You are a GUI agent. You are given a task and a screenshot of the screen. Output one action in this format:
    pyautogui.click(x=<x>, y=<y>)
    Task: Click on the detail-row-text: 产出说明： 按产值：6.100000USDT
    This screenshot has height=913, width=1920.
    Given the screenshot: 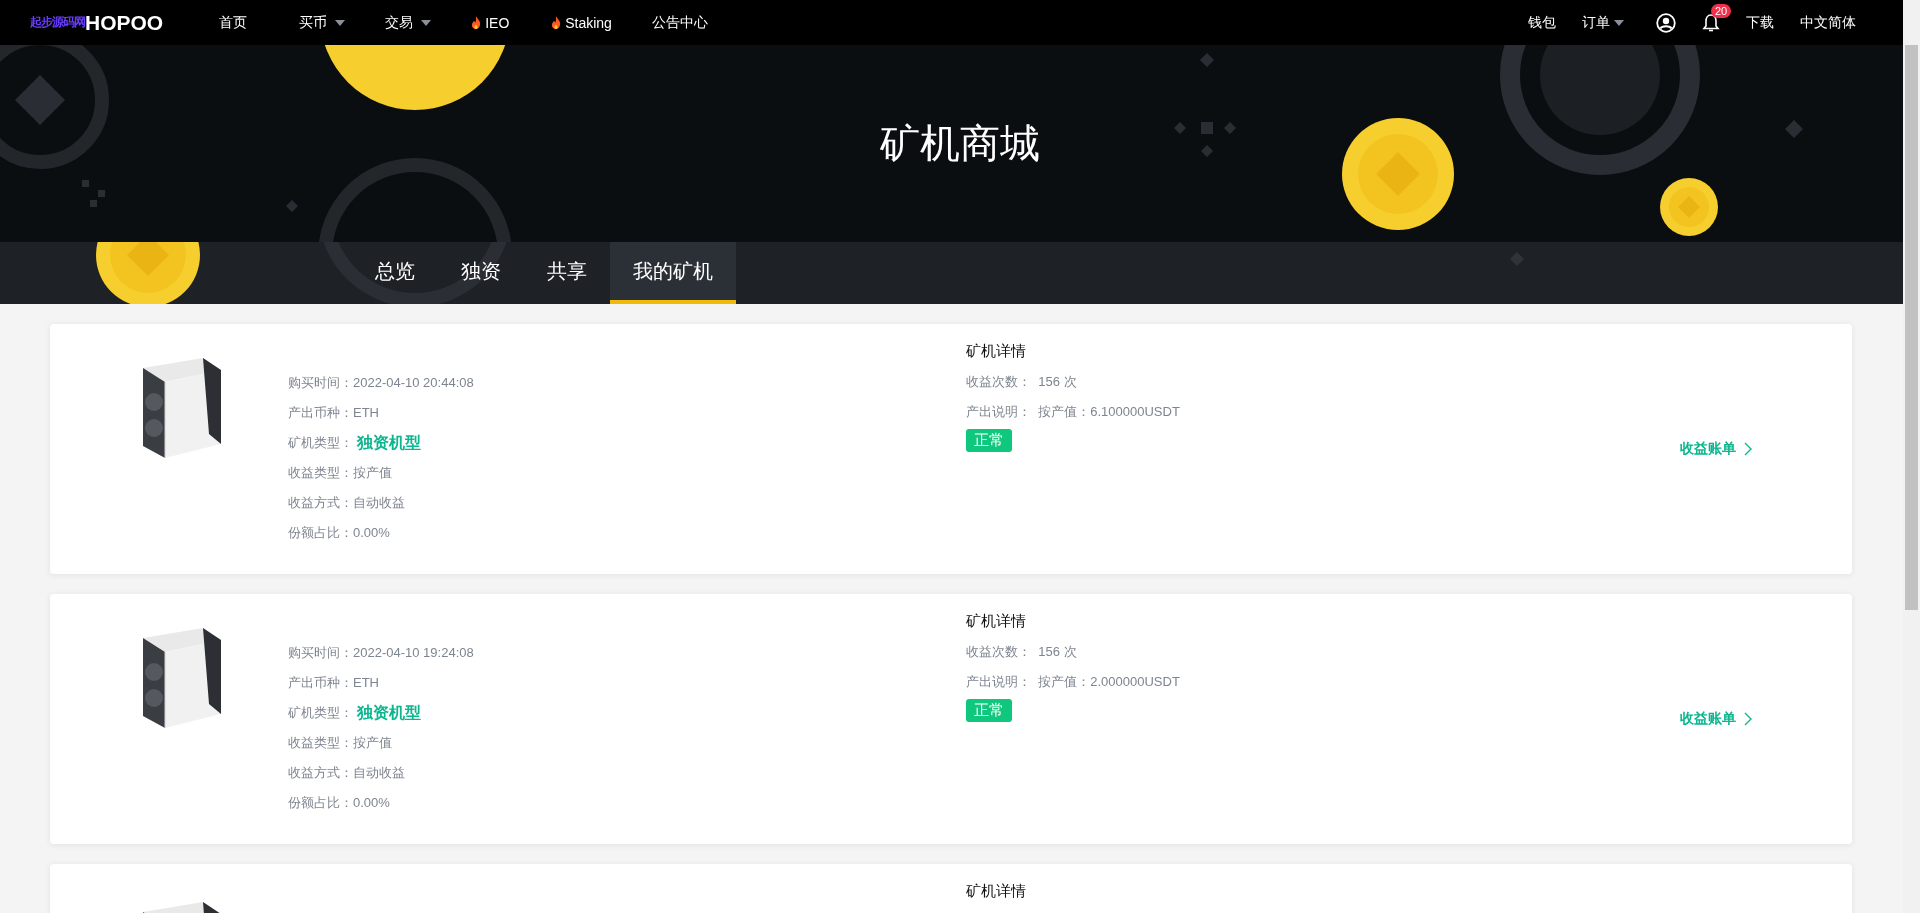 What is the action you would take?
    pyautogui.click(x=1073, y=412)
    